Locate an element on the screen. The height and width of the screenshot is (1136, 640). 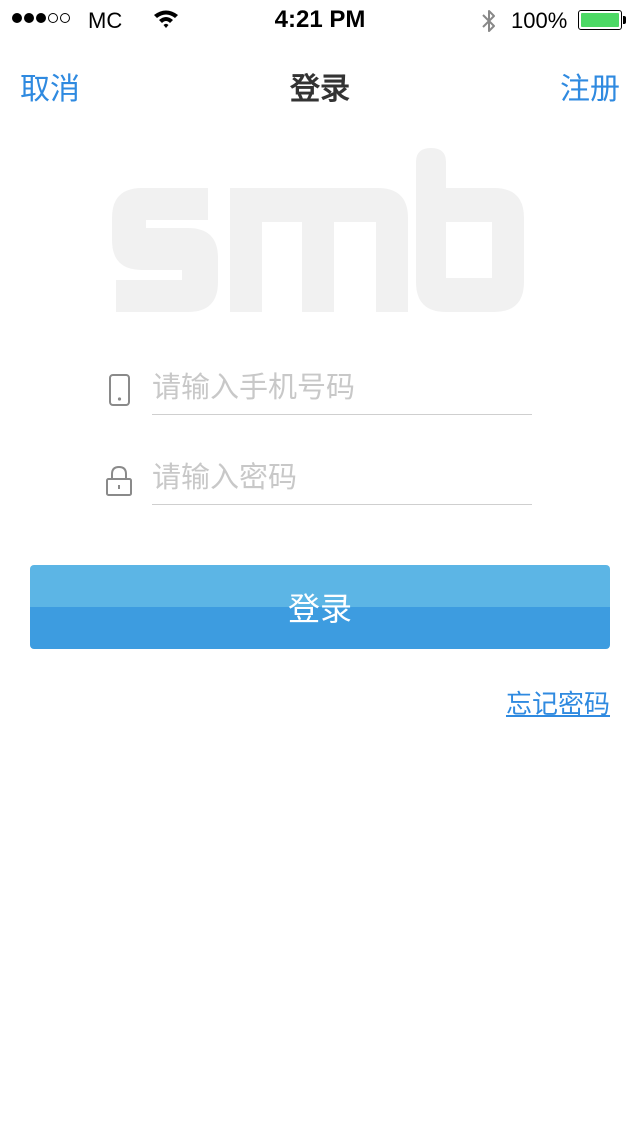
page-title: 登录 is located at coordinates (320, 89).